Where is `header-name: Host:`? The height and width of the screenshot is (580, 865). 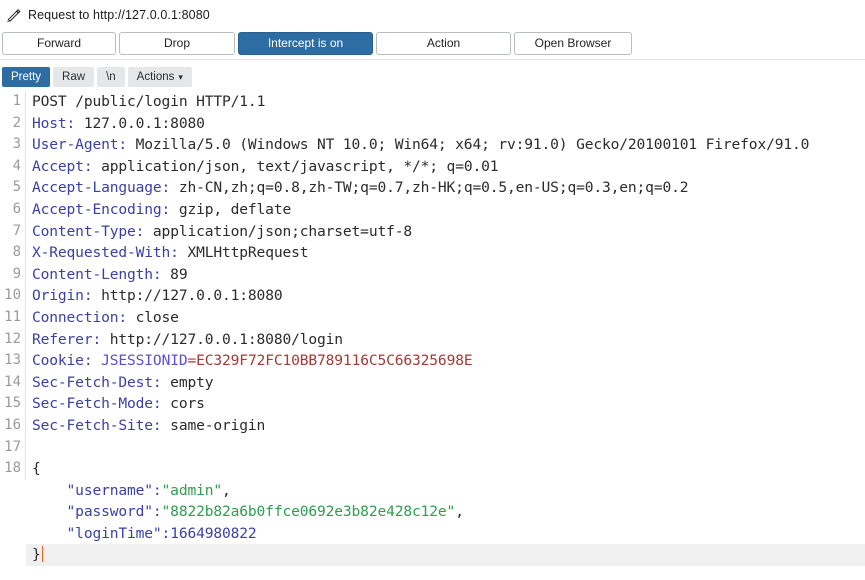
header-name: Host: is located at coordinates (54, 123).